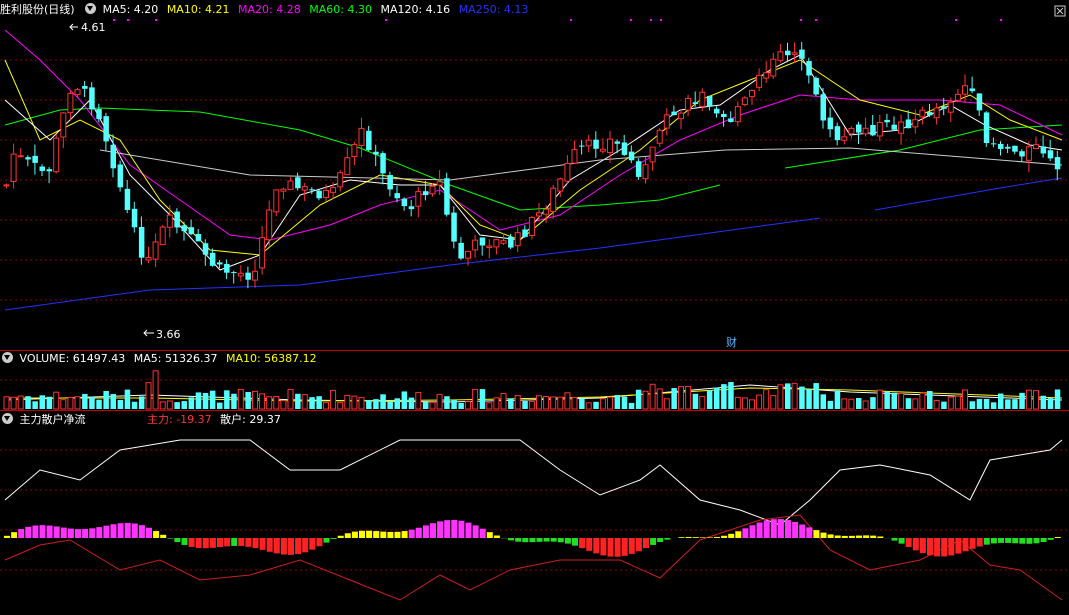 The height and width of the screenshot is (615, 1069). I want to click on financial-report-marker: 财, so click(731, 342).